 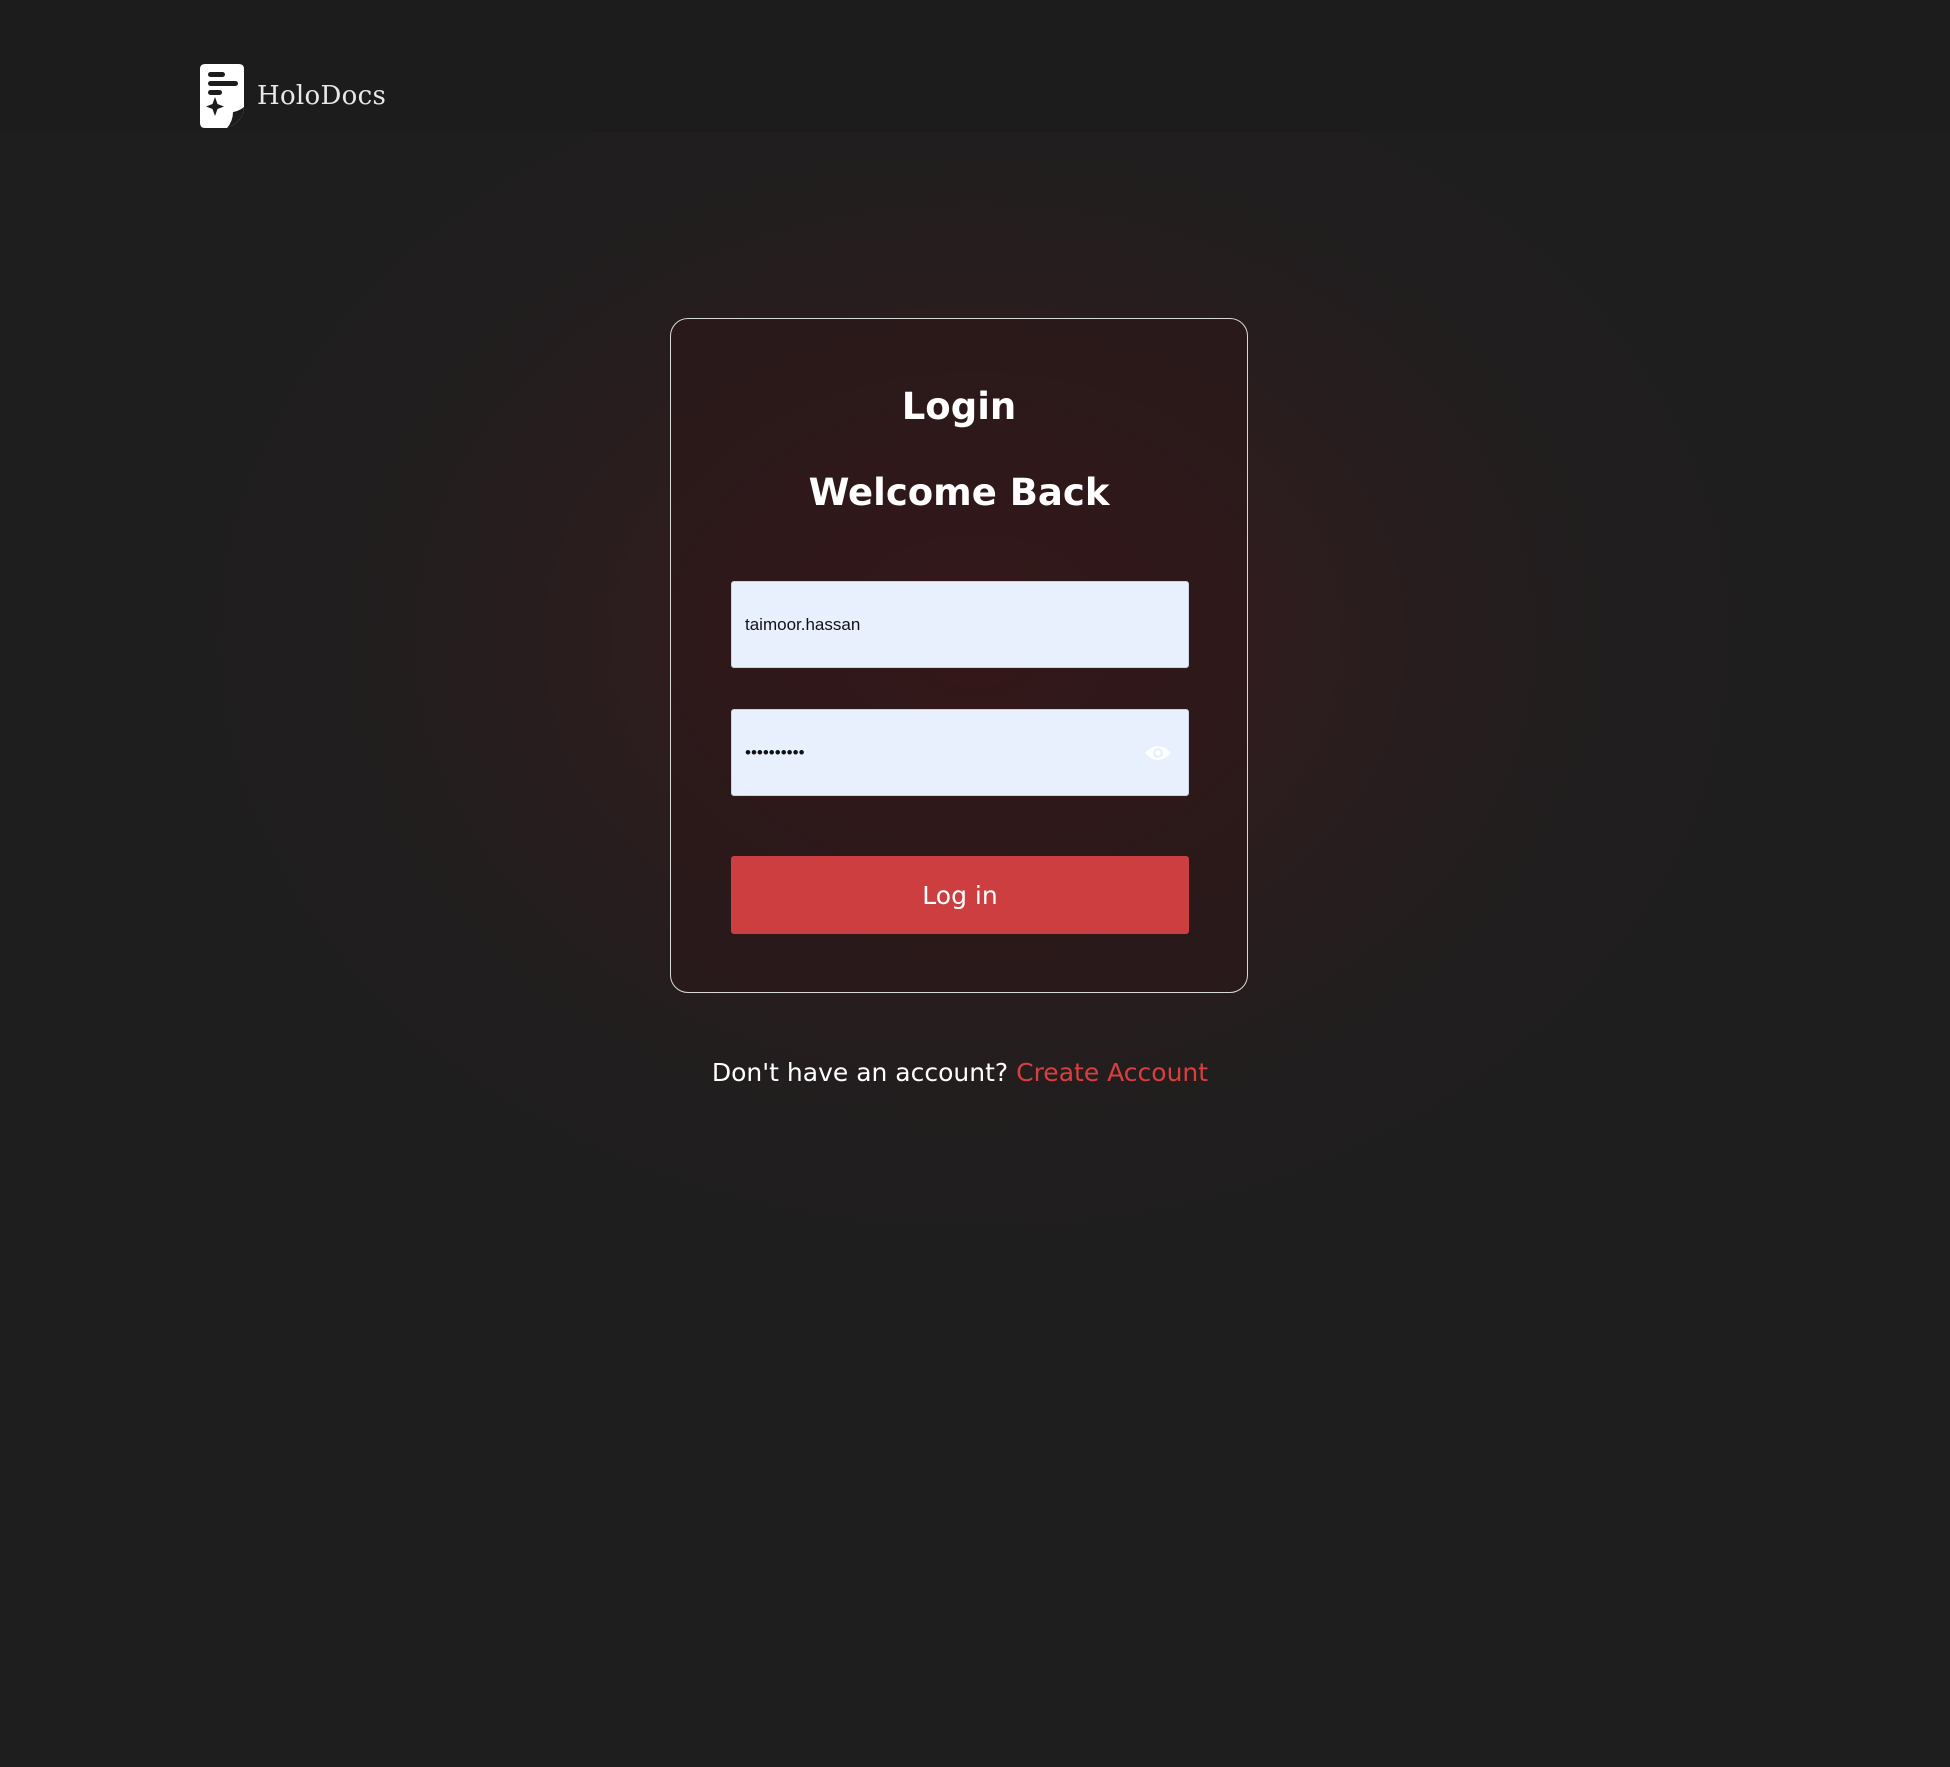 I want to click on welcome-heading: Welcome Back, so click(x=959, y=492).